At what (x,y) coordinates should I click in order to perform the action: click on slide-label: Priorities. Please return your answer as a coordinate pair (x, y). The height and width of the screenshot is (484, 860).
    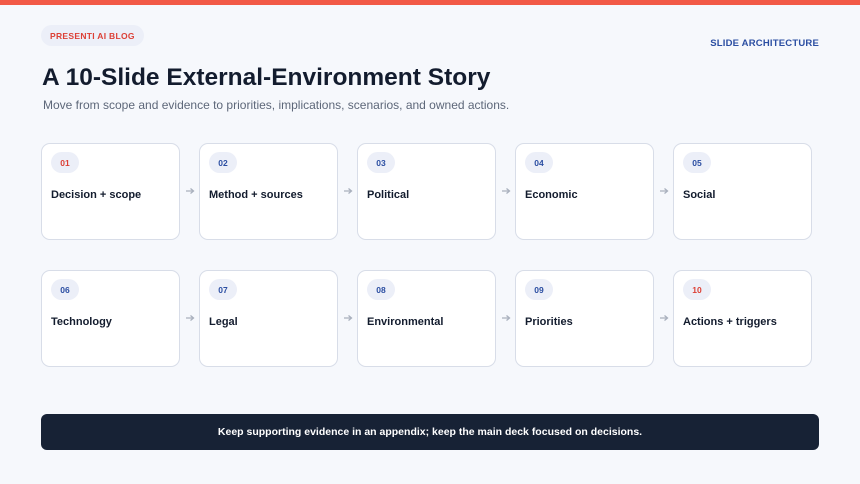
    Looking at the image, I should click on (549, 322).